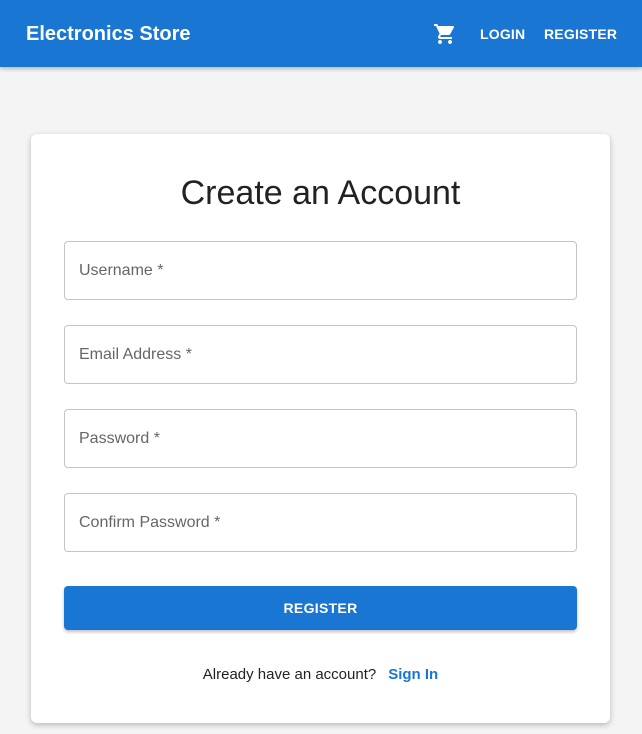 Image resolution: width=642 pixels, height=734 pixels. Describe the element at coordinates (502, 34) in the screenshot. I see `login-button: LOGIN` at that location.